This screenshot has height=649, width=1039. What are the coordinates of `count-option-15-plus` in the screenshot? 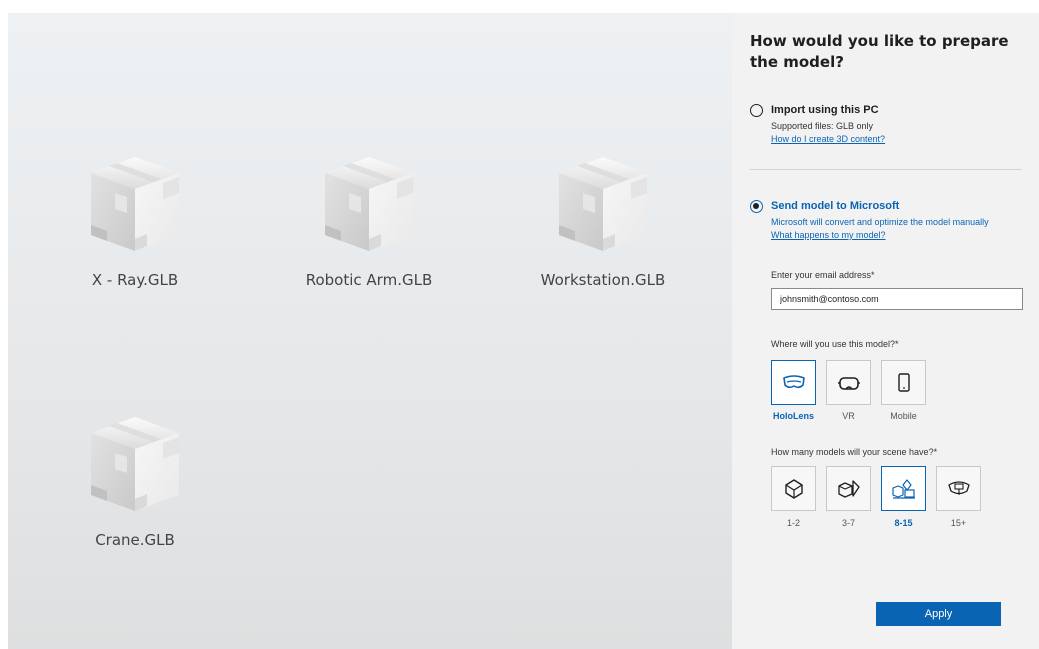 It's located at (958, 488).